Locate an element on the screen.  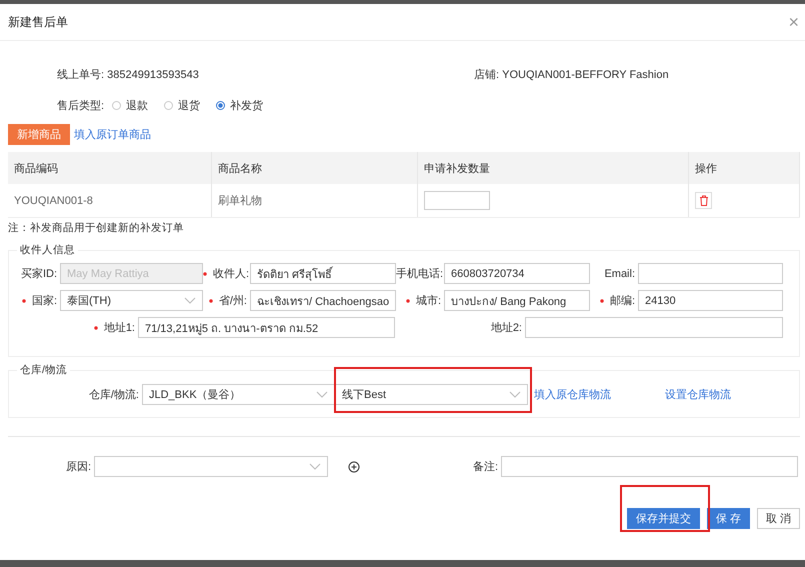
radio-option: 退货 is located at coordinates (182, 105).